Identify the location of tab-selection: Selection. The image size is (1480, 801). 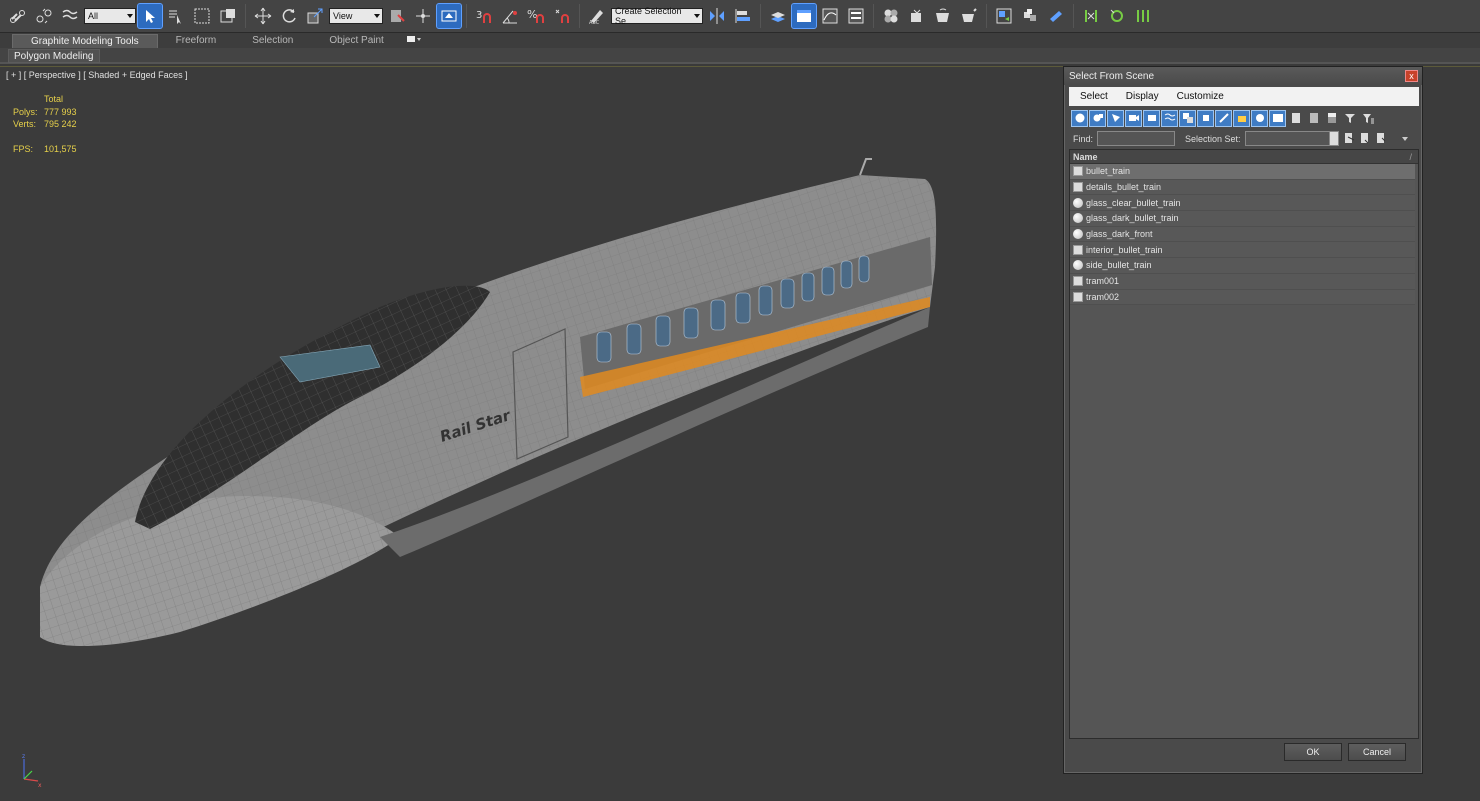
(272, 41).